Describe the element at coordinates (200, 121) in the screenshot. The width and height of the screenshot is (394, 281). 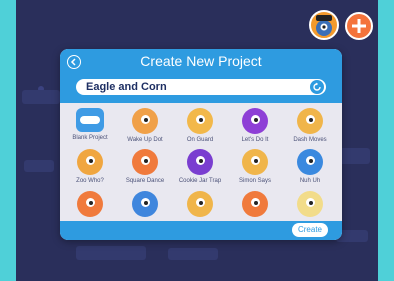
I see `on-guard-icon` at that location.